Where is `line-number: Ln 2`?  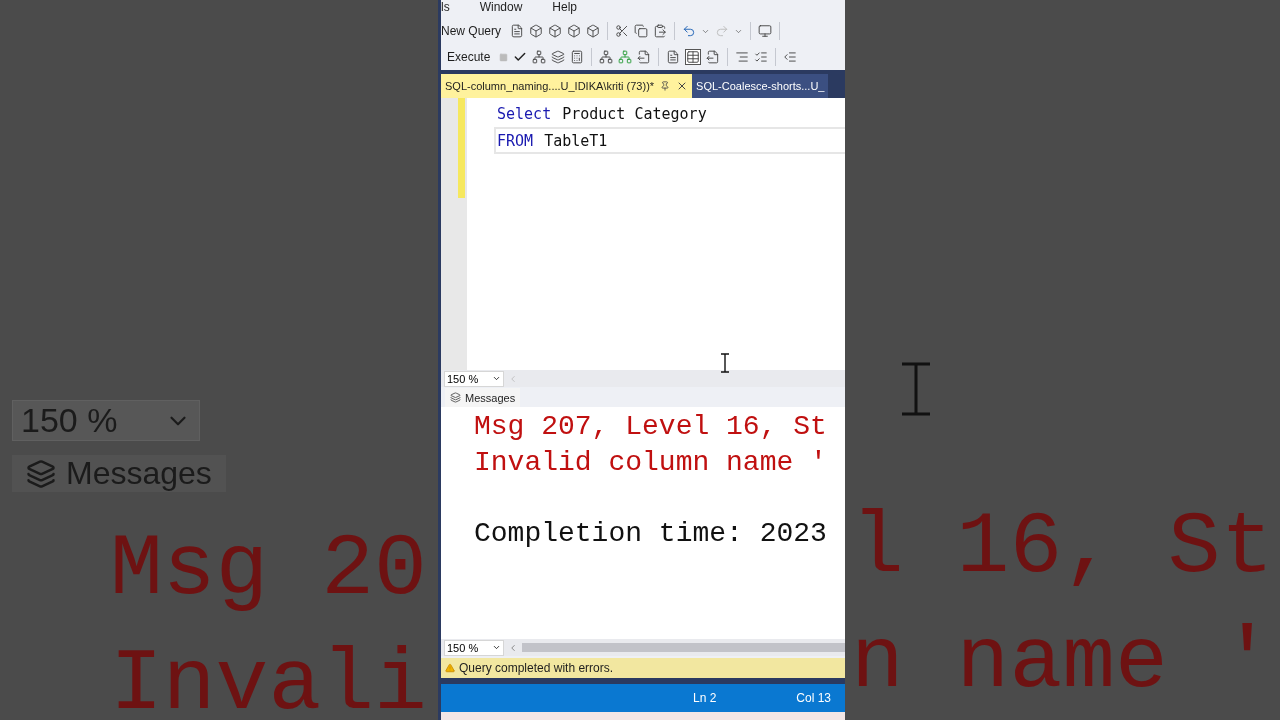 line-number: Ln 2 is located at coordinates (705, 698).